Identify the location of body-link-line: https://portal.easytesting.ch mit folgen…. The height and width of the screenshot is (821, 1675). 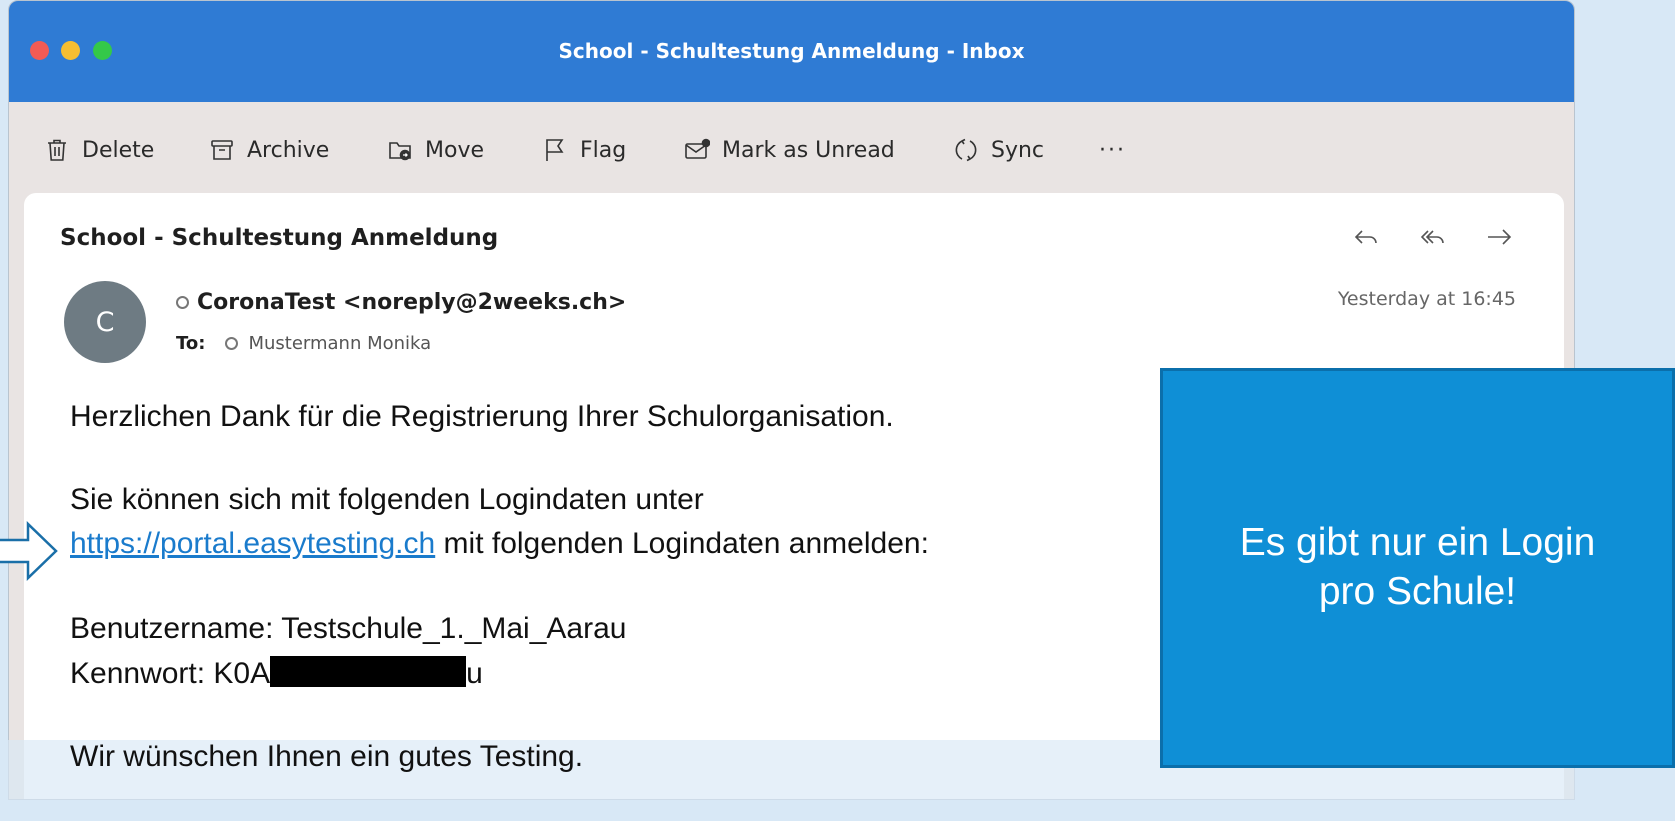
(499, 544).